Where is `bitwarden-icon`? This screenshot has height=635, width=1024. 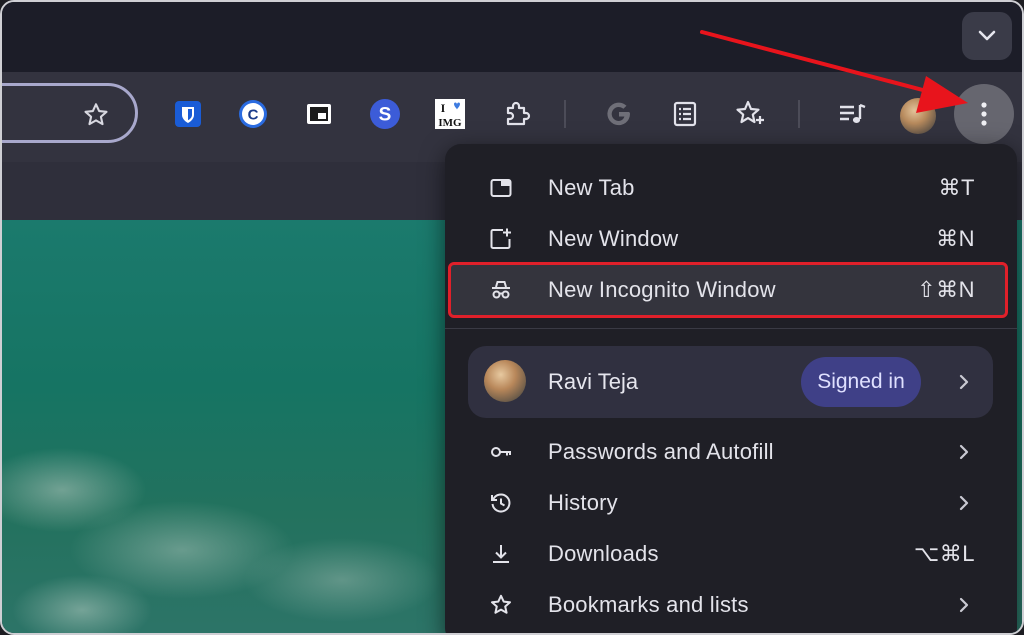 bitwarden-icon is located at coordinates (188, 114).